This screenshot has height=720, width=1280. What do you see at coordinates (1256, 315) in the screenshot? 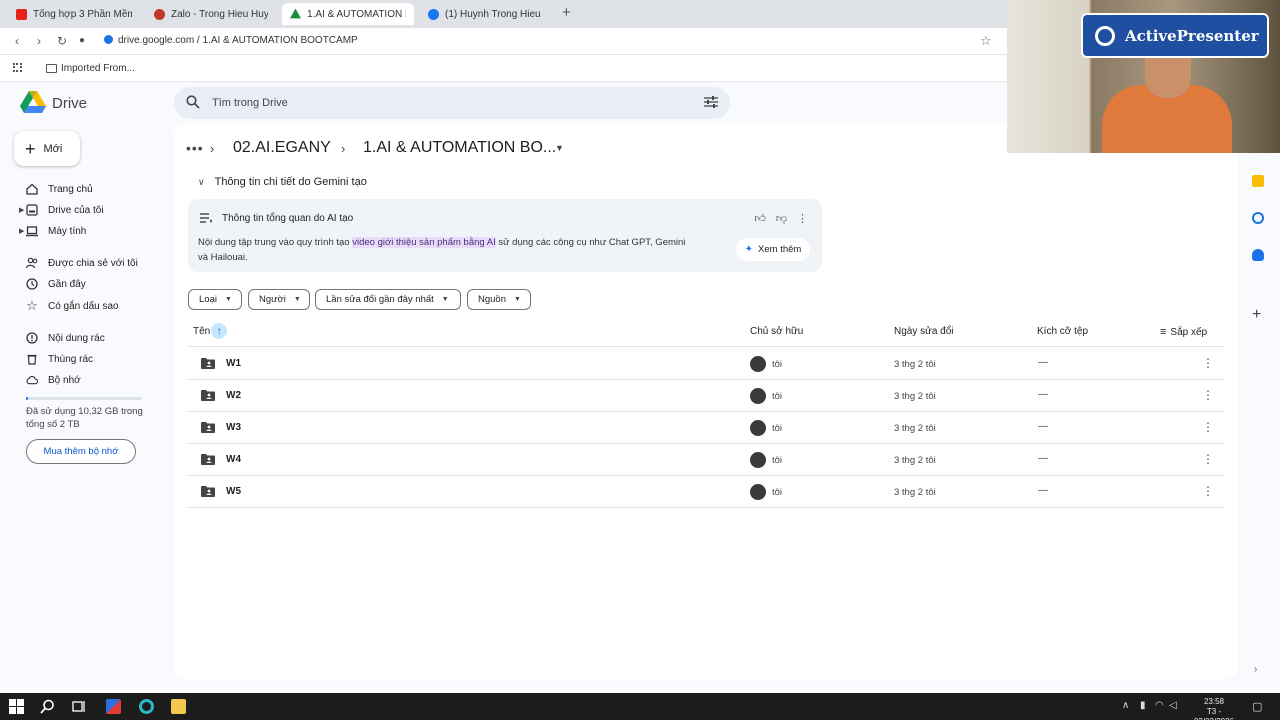
I see `add-addon-icon: +` at bounding box center [1256, 315].